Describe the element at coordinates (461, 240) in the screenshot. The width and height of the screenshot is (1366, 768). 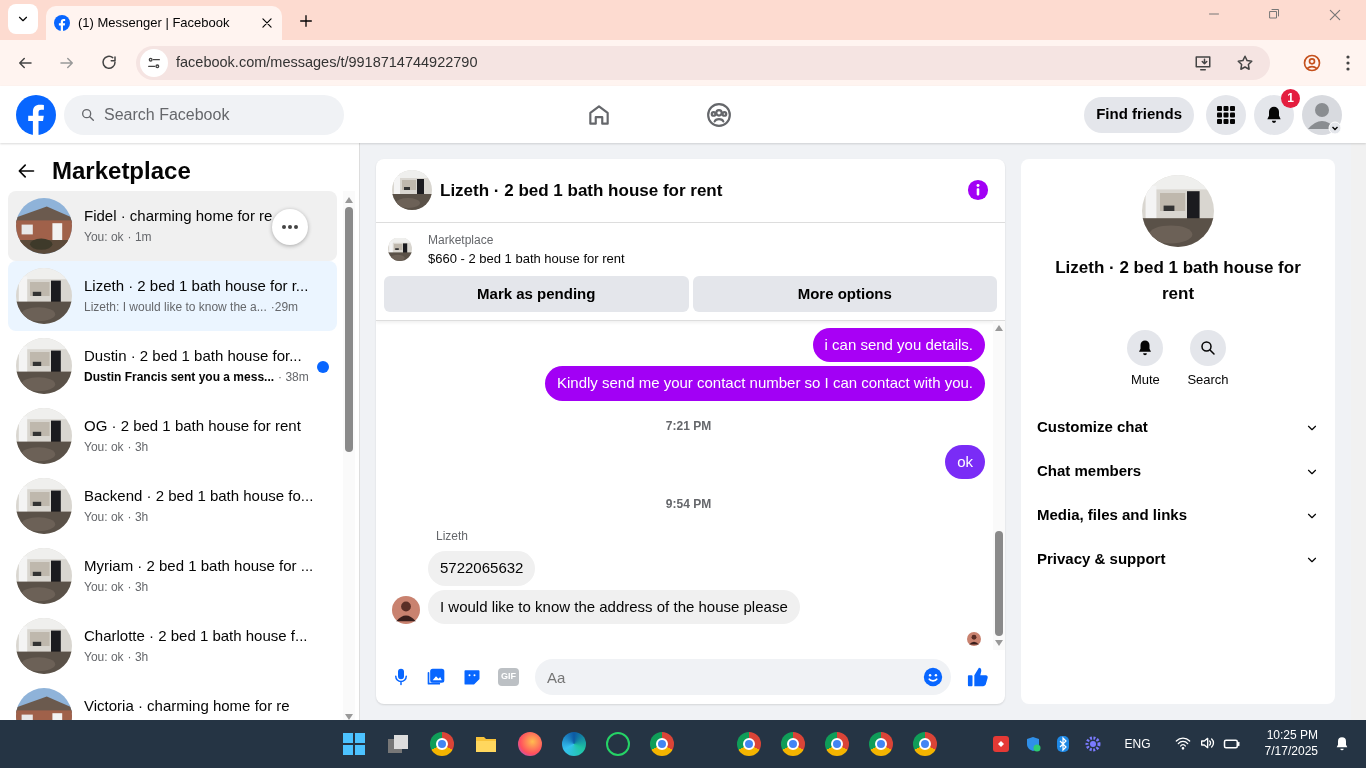
I see `listing-label: Marketplace` at that location.